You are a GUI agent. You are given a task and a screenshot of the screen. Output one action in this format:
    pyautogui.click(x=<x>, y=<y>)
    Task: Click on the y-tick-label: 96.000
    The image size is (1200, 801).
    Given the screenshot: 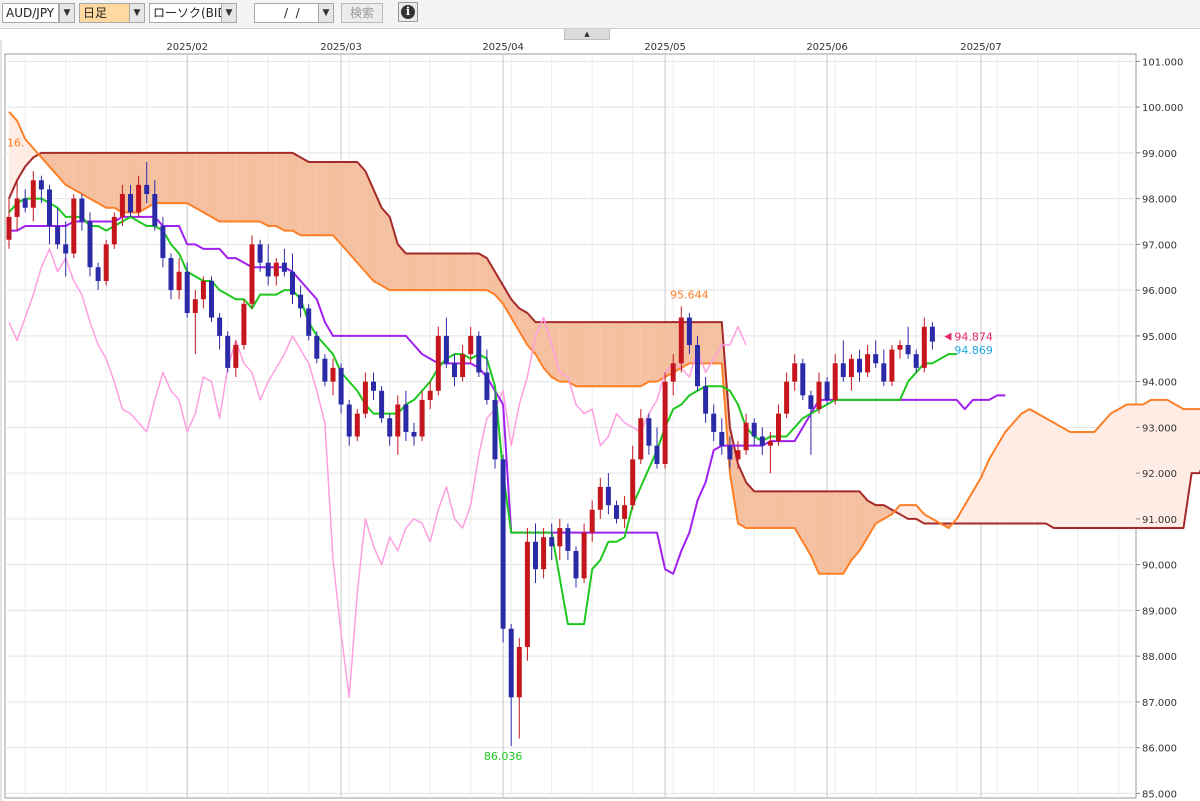 What is the action you would take?
    pyautogui.click(x=1159, y=291)
    